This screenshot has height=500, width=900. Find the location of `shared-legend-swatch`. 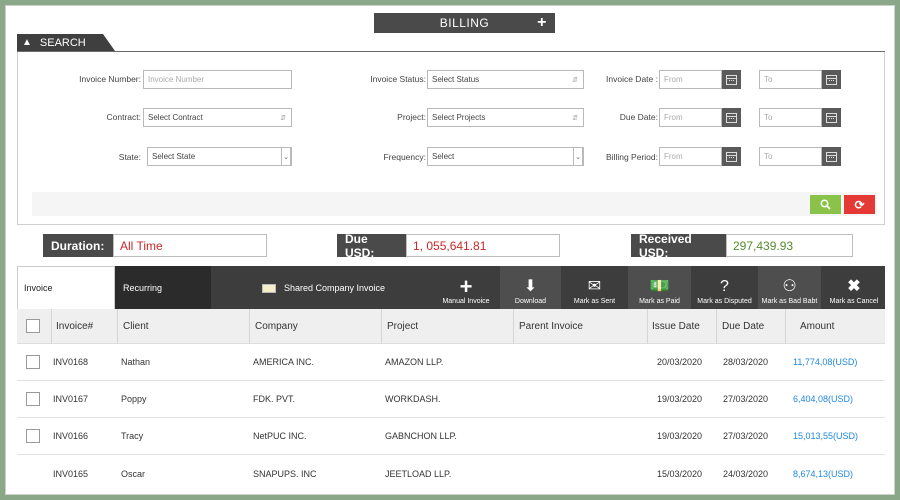

shared-legend-swatch is located at coordinates (269, 288).